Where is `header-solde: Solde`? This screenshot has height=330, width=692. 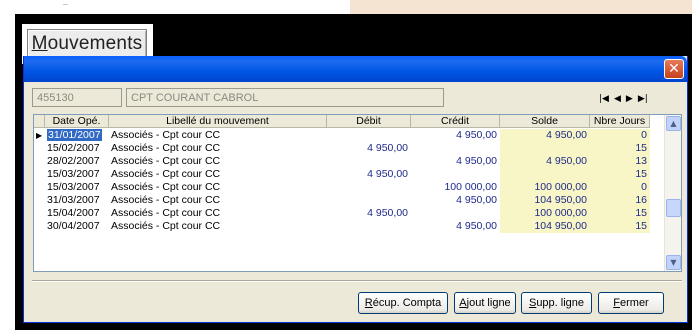
header-solde: Solde is located at coordinates (545, 121).